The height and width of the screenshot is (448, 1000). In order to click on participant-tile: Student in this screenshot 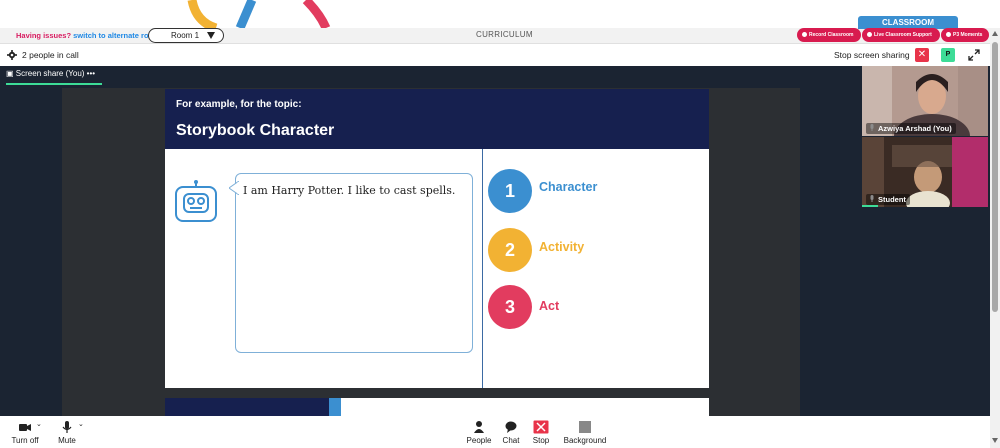, I will do `click(925, 172)`.